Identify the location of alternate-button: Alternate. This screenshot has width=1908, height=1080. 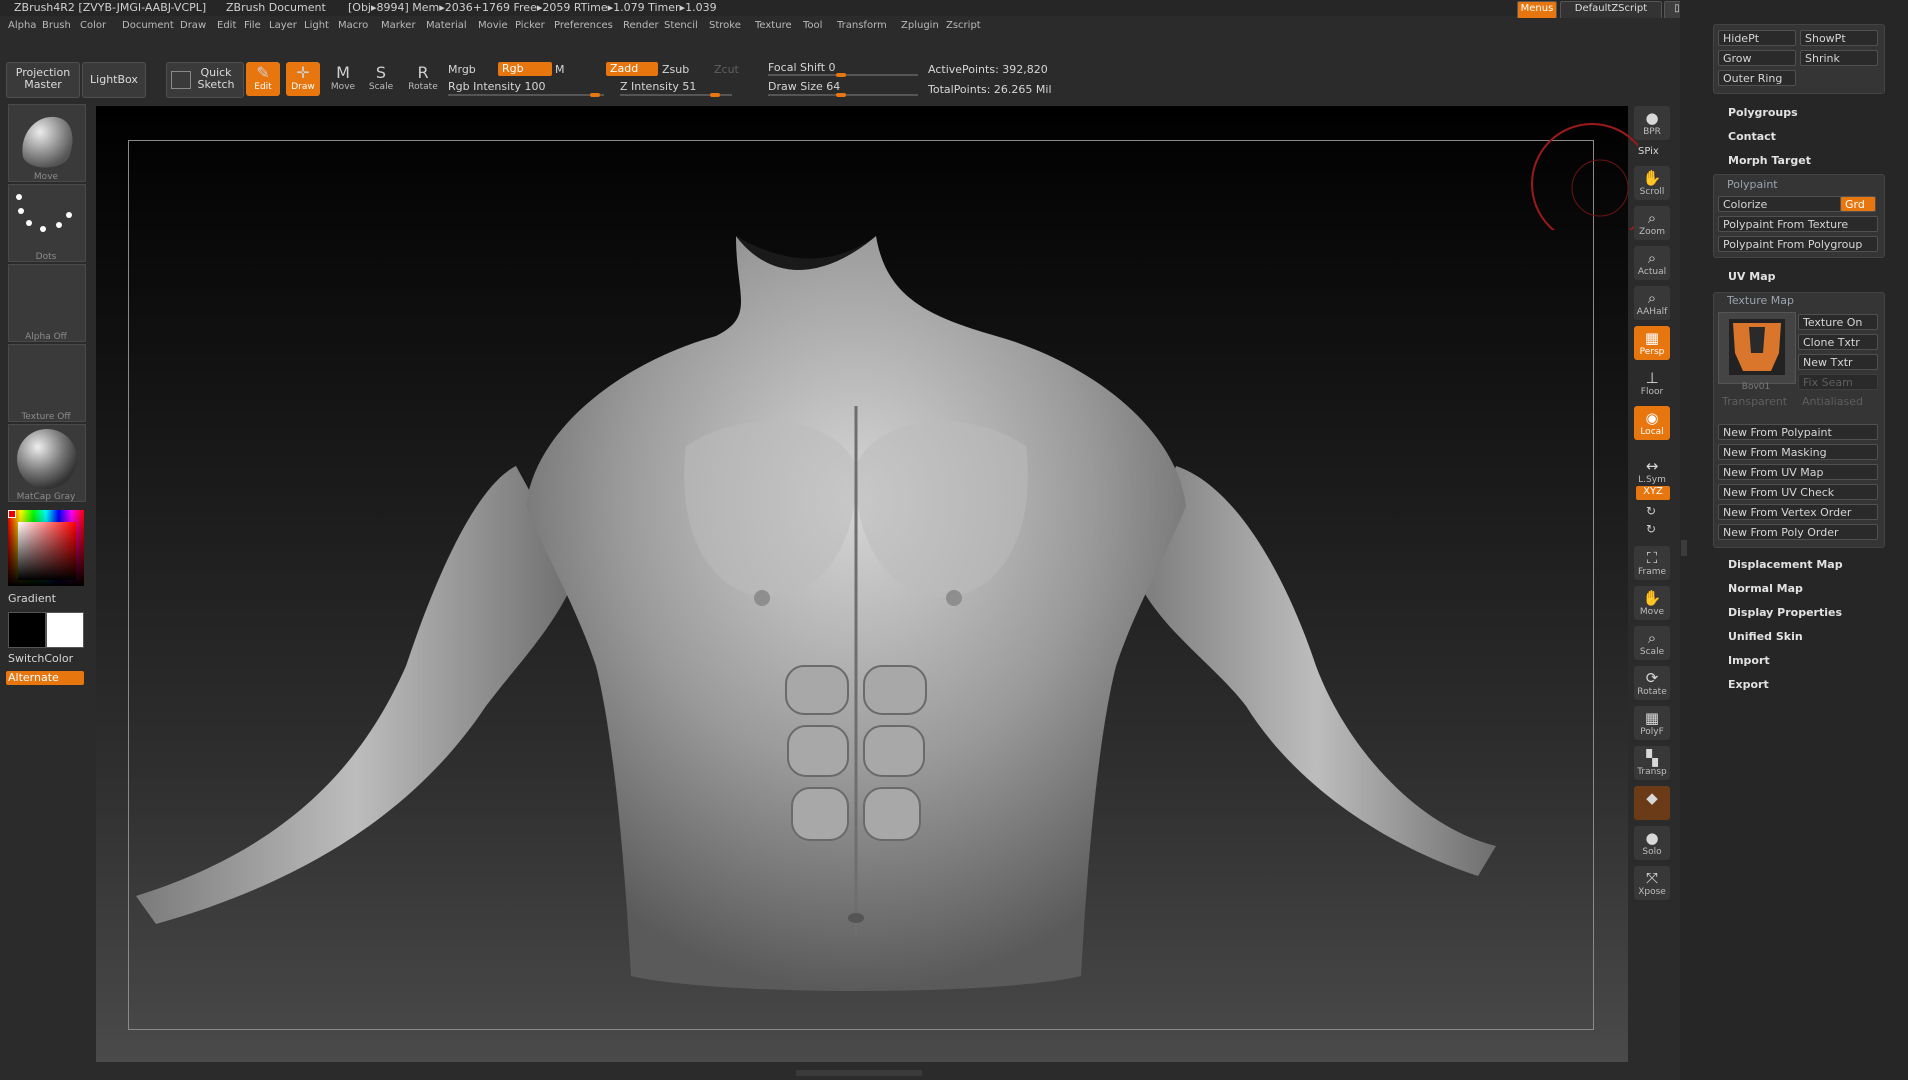
(45, 678).